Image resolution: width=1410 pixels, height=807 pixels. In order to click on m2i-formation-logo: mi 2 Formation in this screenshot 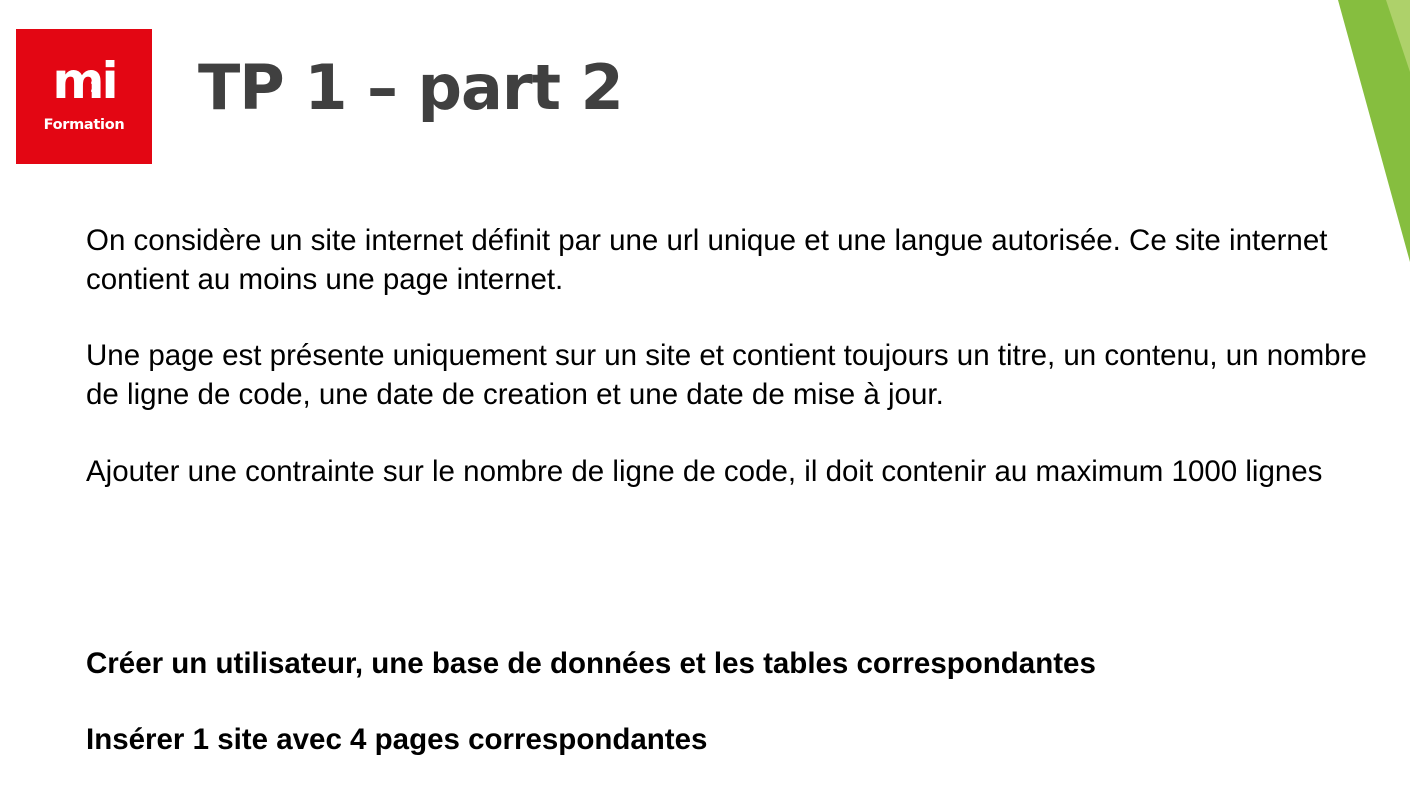, I will do `click(84, 96)`.